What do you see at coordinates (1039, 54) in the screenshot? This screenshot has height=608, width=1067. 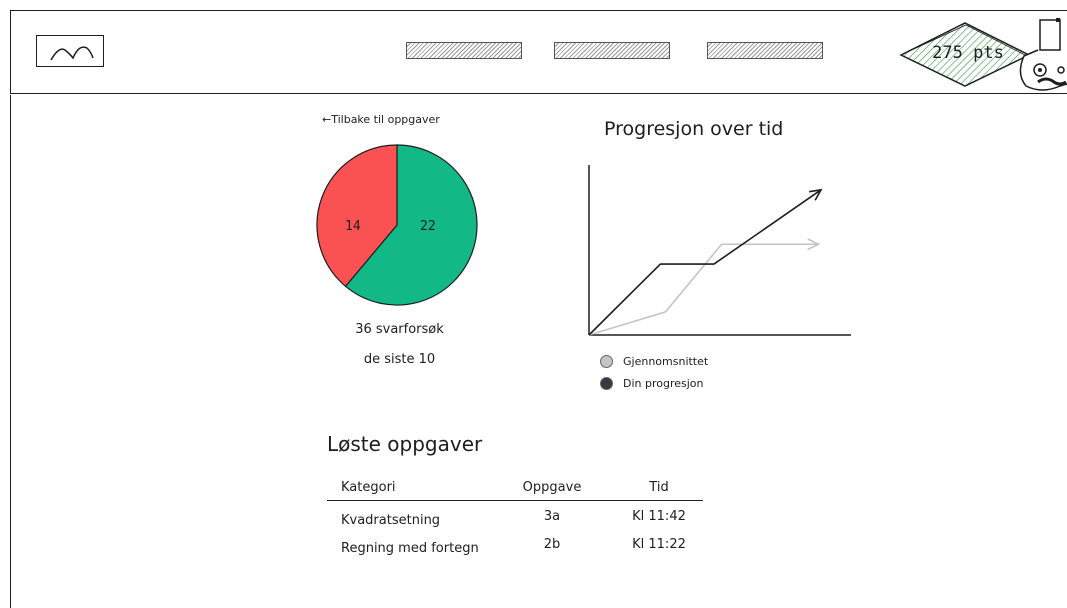 I see `avatar-chef-icon` at bounding box center [1039, 54].